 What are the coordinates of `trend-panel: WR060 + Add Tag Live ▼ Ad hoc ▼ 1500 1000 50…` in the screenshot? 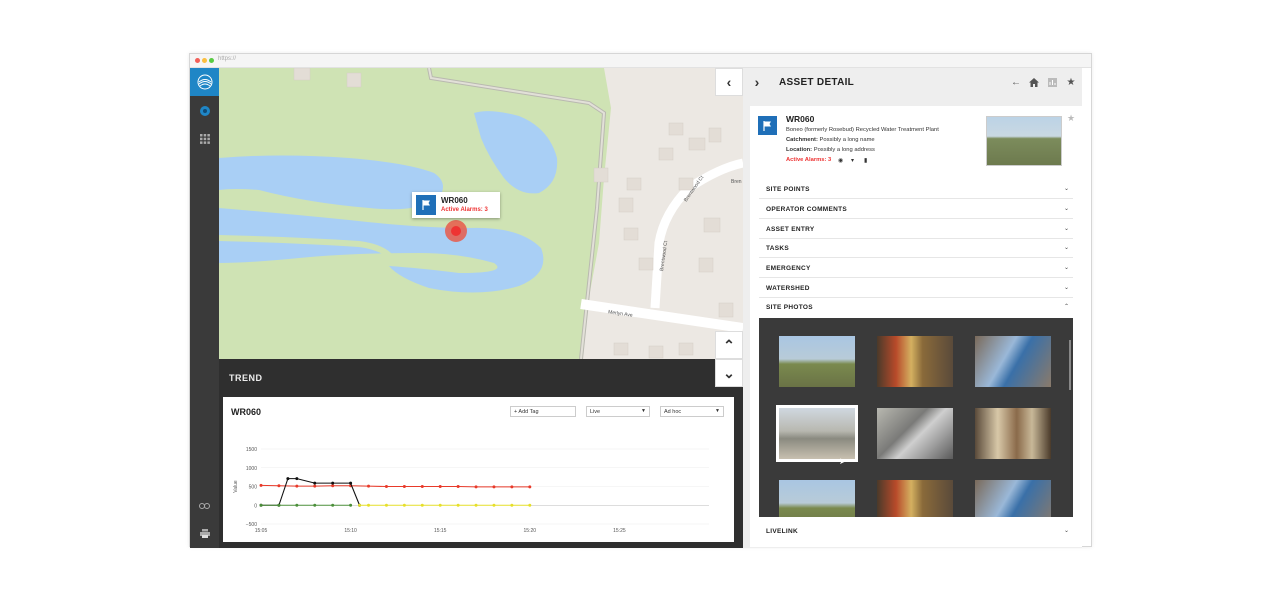 It's located at (478, 469).